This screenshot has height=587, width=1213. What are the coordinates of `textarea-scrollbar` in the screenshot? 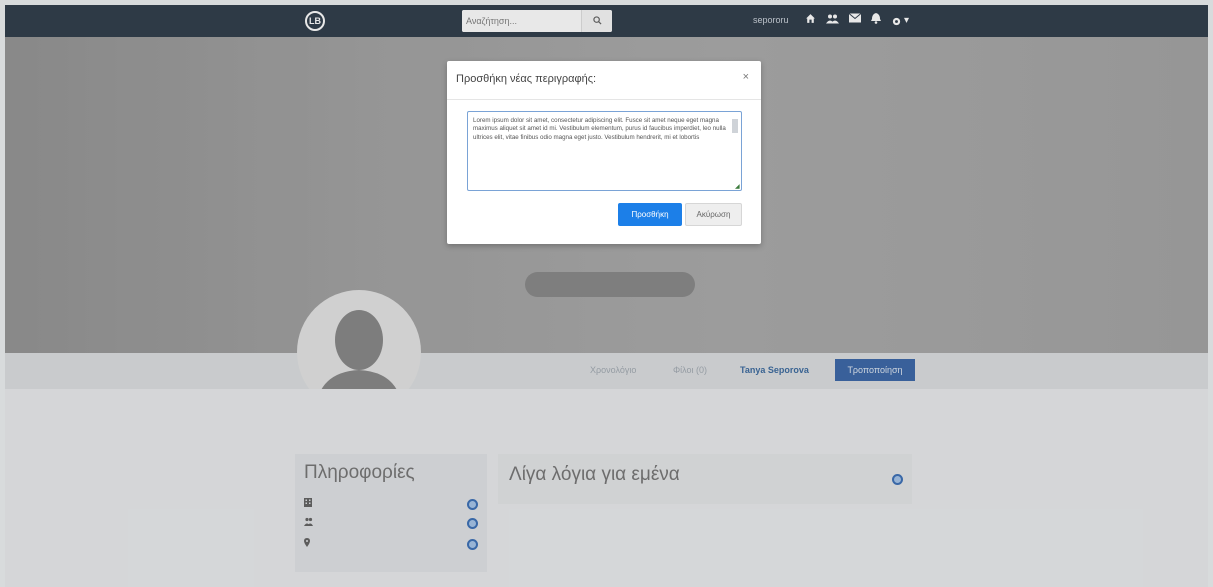 It's located at (735, 126).